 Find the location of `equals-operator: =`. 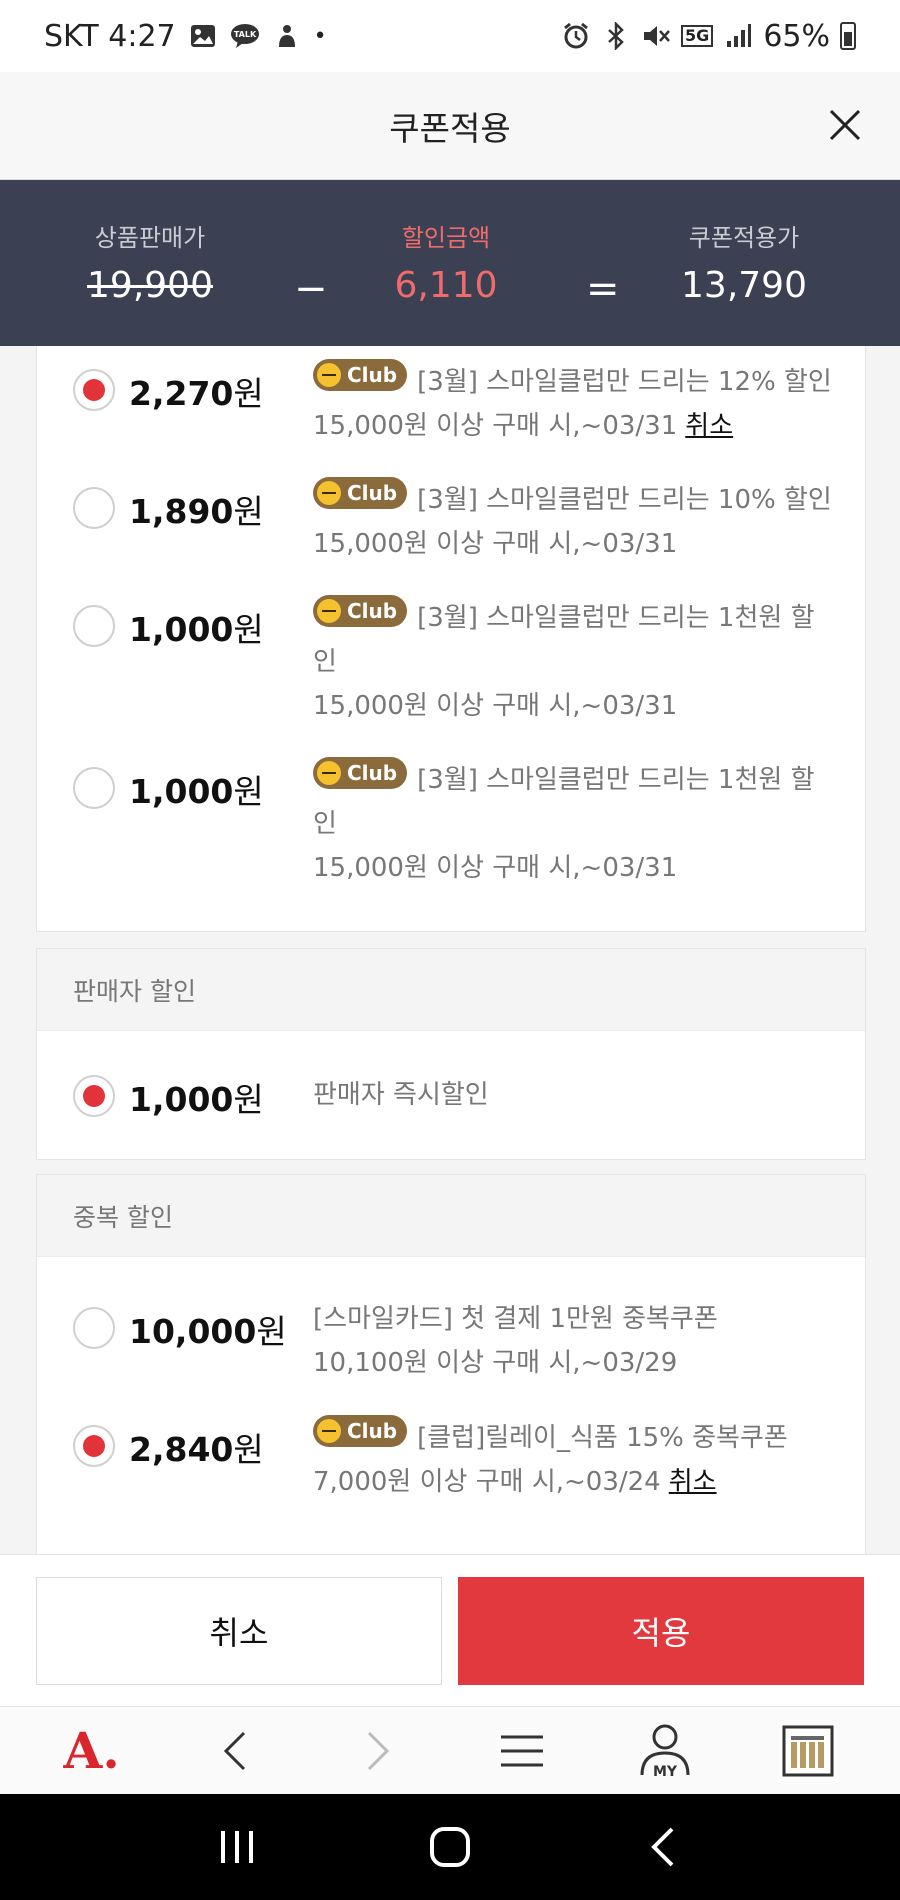

equals-operator: = is located at coordinates (603, 289).